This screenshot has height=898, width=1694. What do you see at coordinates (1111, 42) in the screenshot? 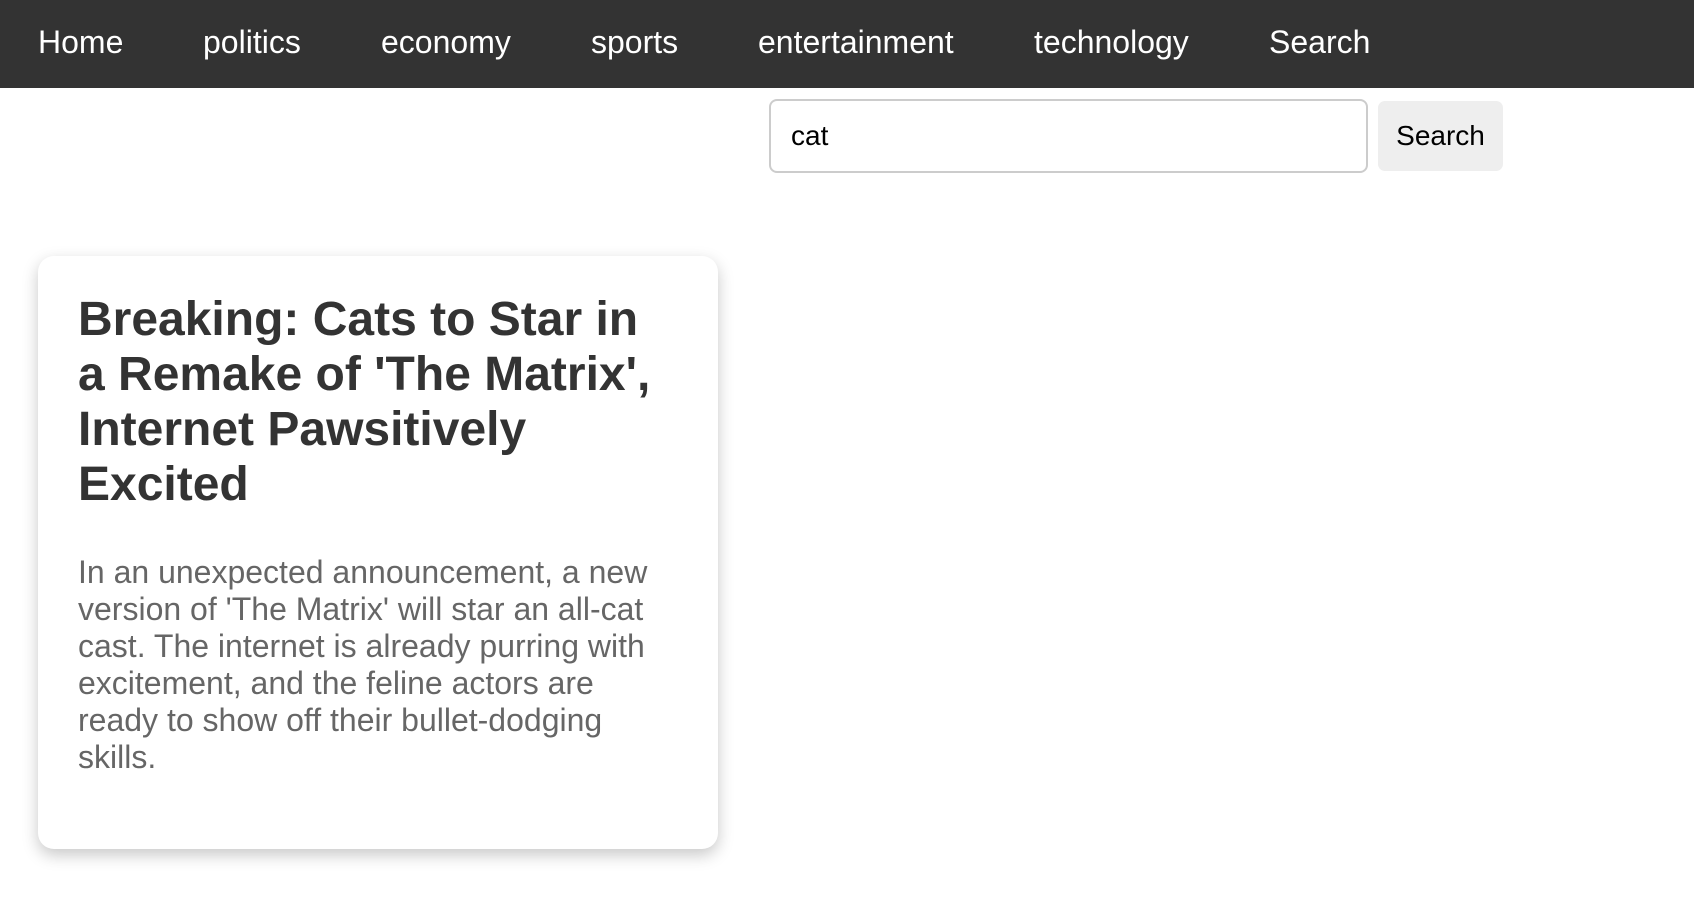
I see `nav-link-technology: technology` at bounding box center [1111, 42].